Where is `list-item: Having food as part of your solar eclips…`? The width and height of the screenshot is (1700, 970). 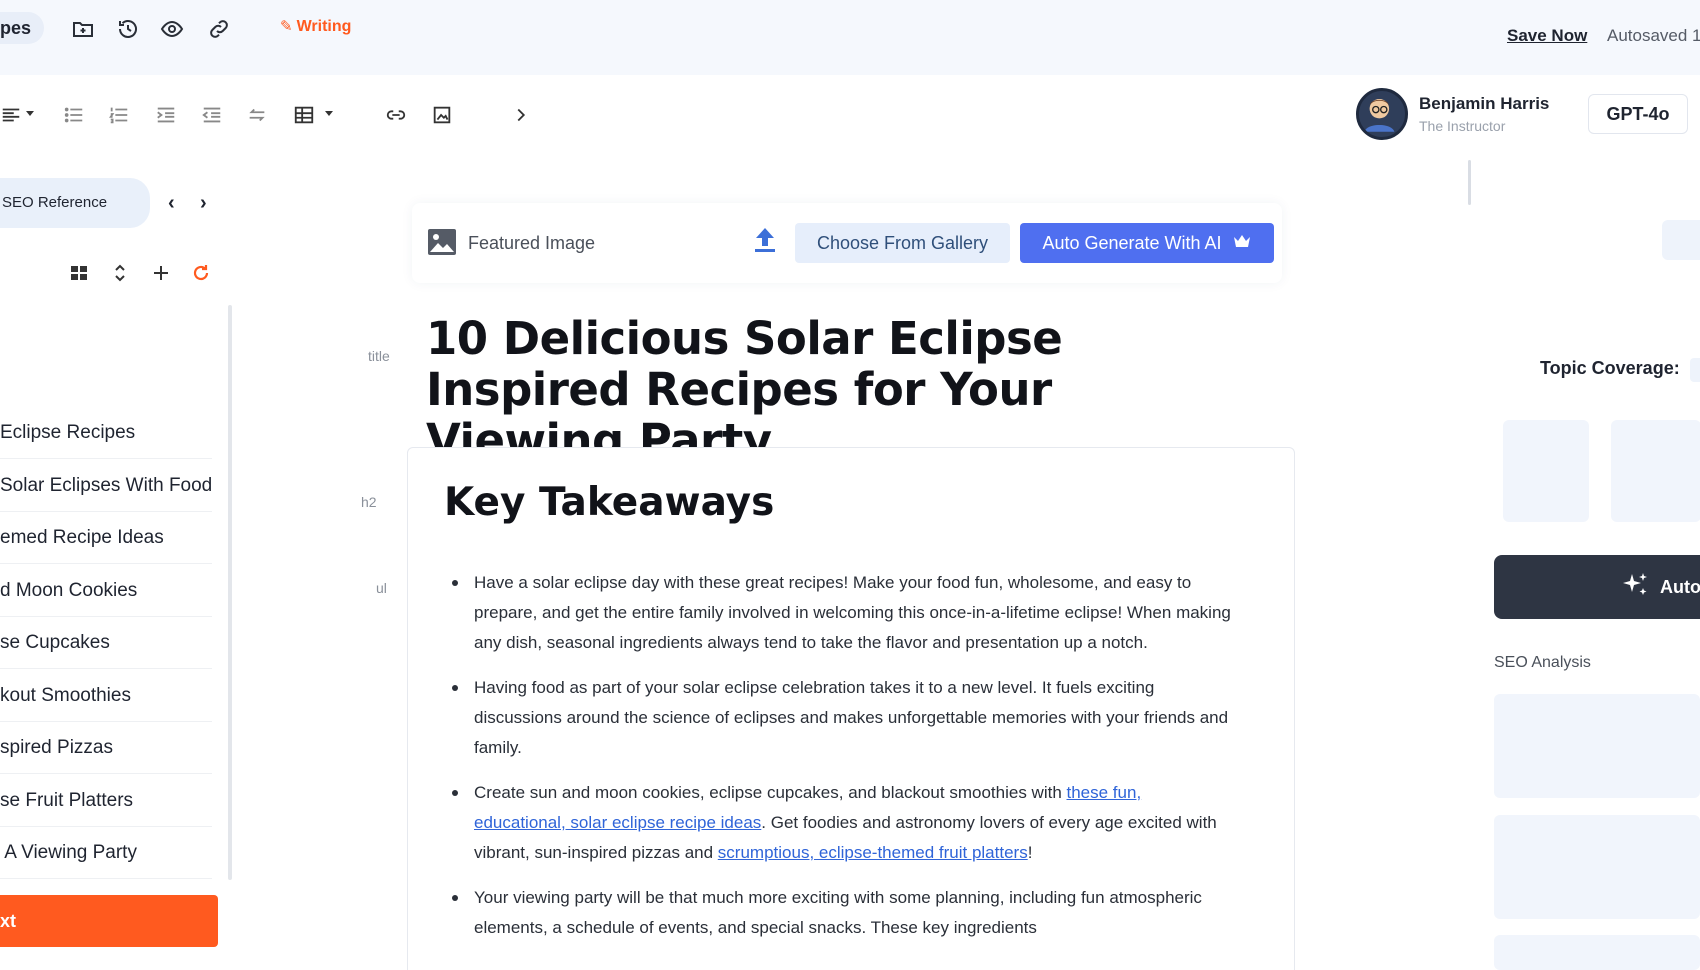
list-item: Having food as part of your solar eclips… is located at coordinates (843, 718).